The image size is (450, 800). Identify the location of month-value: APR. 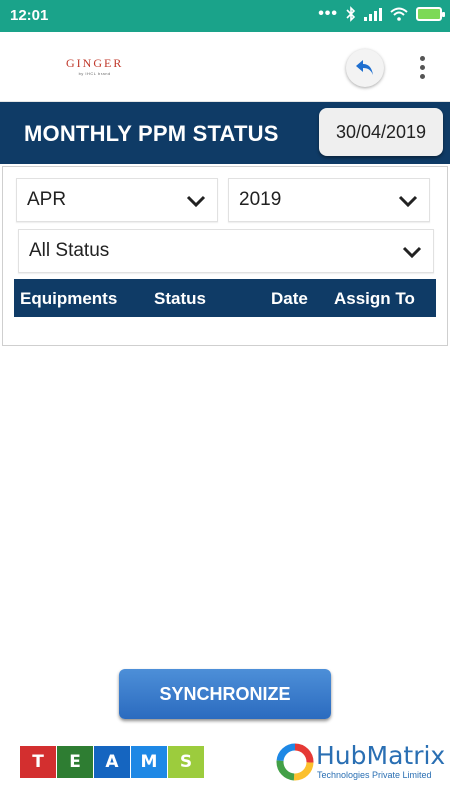
(47, 199).